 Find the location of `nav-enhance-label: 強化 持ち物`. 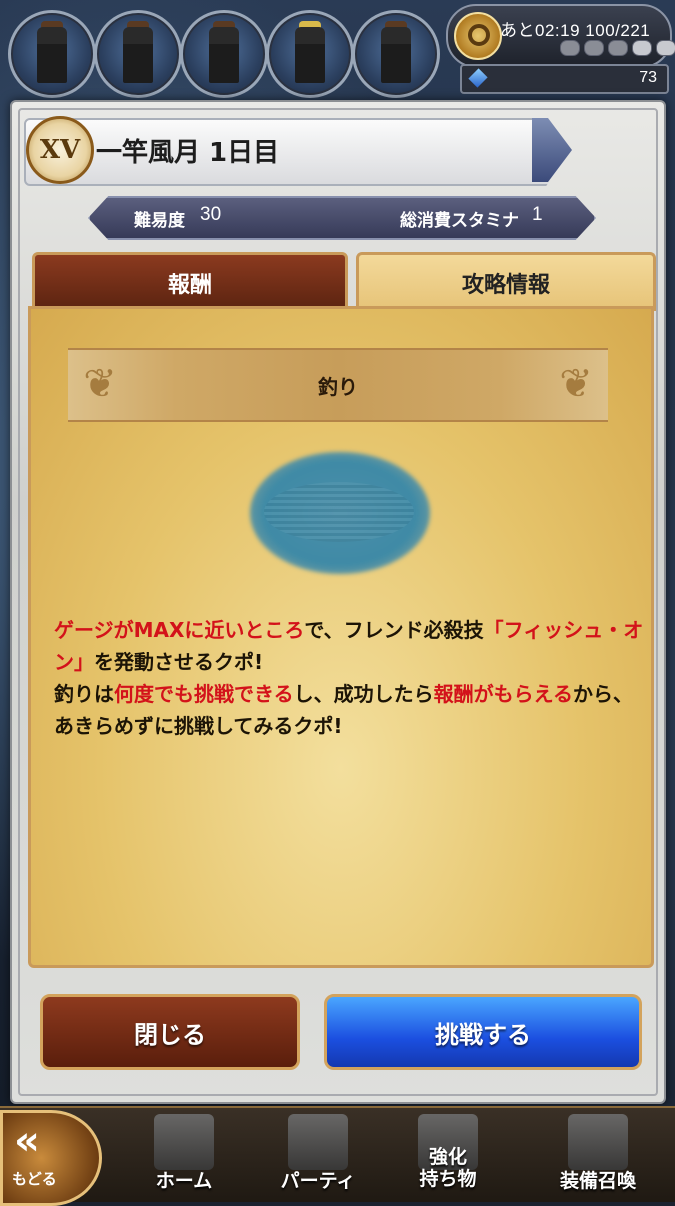

nav-enhance-label: 強化 持ち物 is located at coordinates (448, 1168).